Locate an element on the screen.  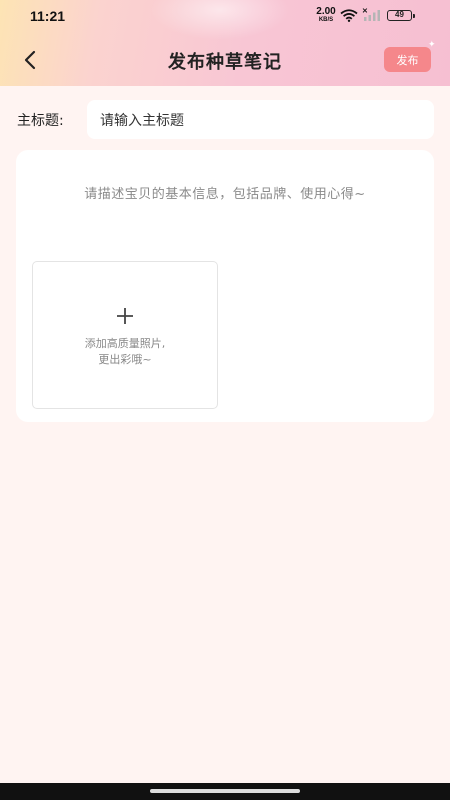
sparkle-icon: ✦ is located at coordinates (432, 45).